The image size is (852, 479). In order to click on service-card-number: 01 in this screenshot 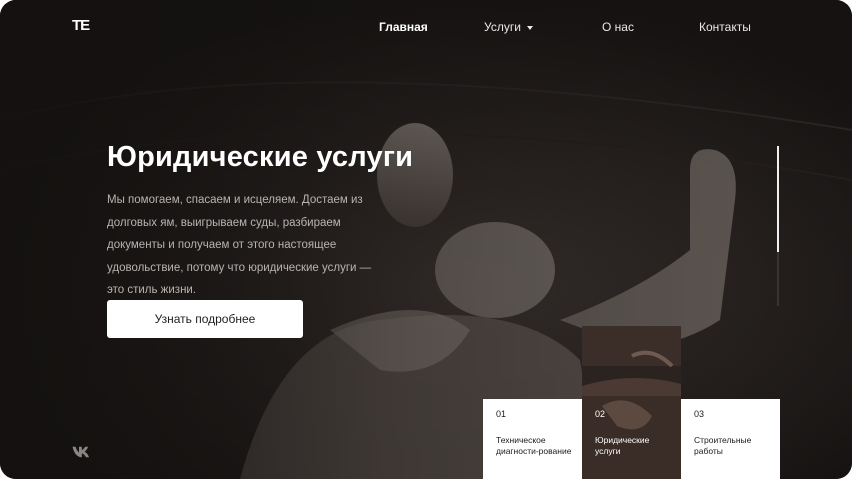, I will do `click(501, 414)`.